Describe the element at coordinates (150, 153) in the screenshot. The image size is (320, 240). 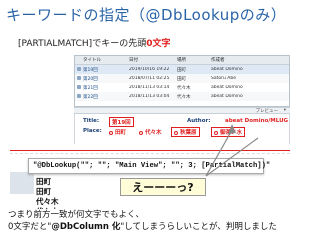
I see `dashed-divider` at that location.